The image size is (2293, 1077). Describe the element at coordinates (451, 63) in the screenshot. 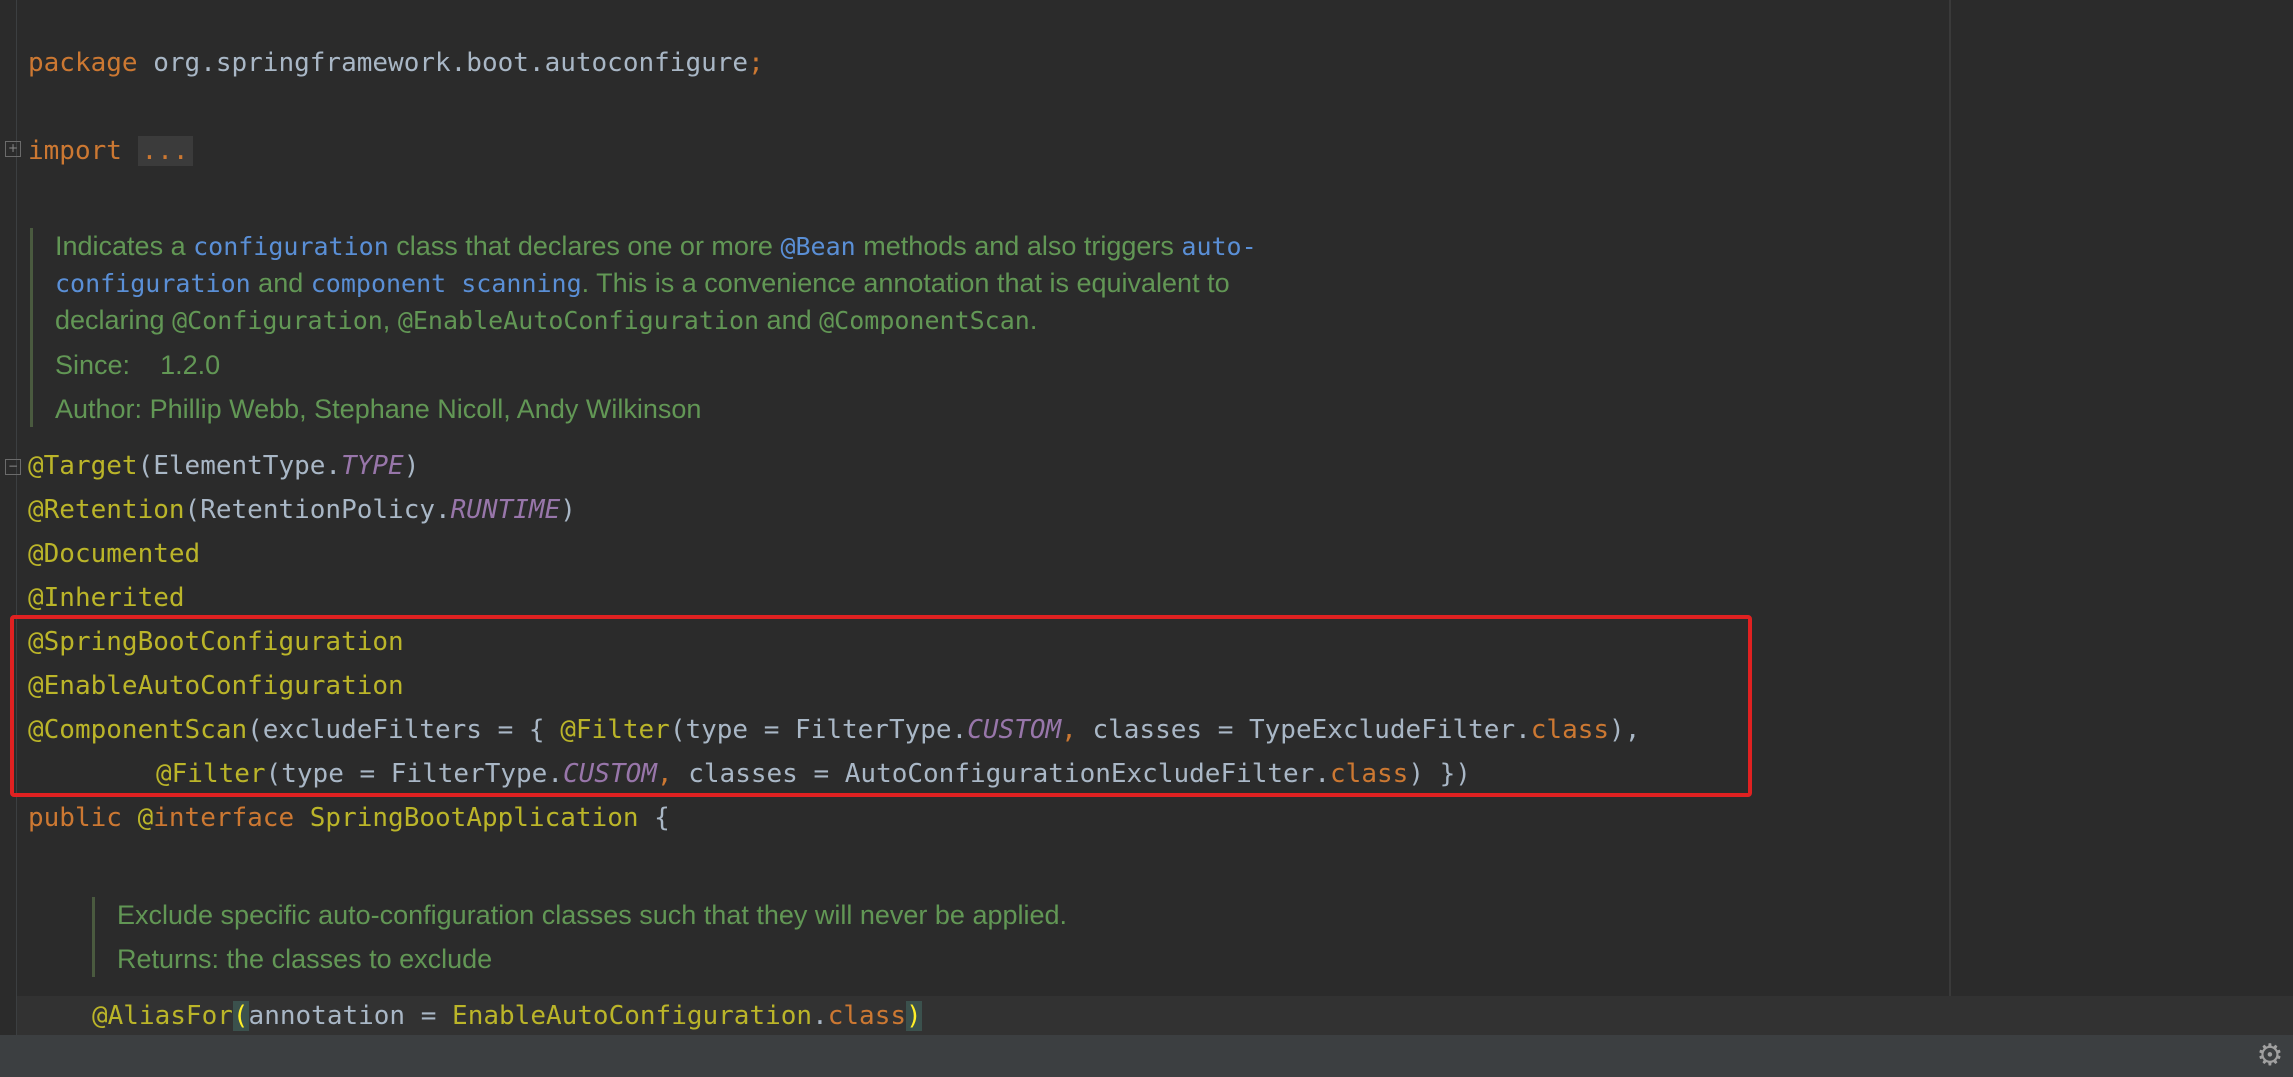

I see `package-name: org.springframework.boot.autoconfigure` at that location.